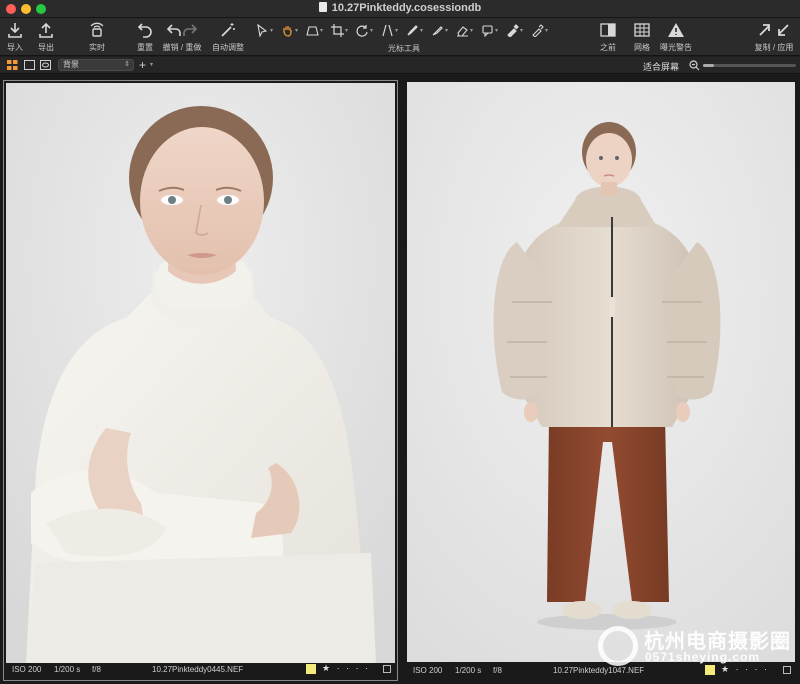  I want to click on reset-button: 重置, so click(145, 37).